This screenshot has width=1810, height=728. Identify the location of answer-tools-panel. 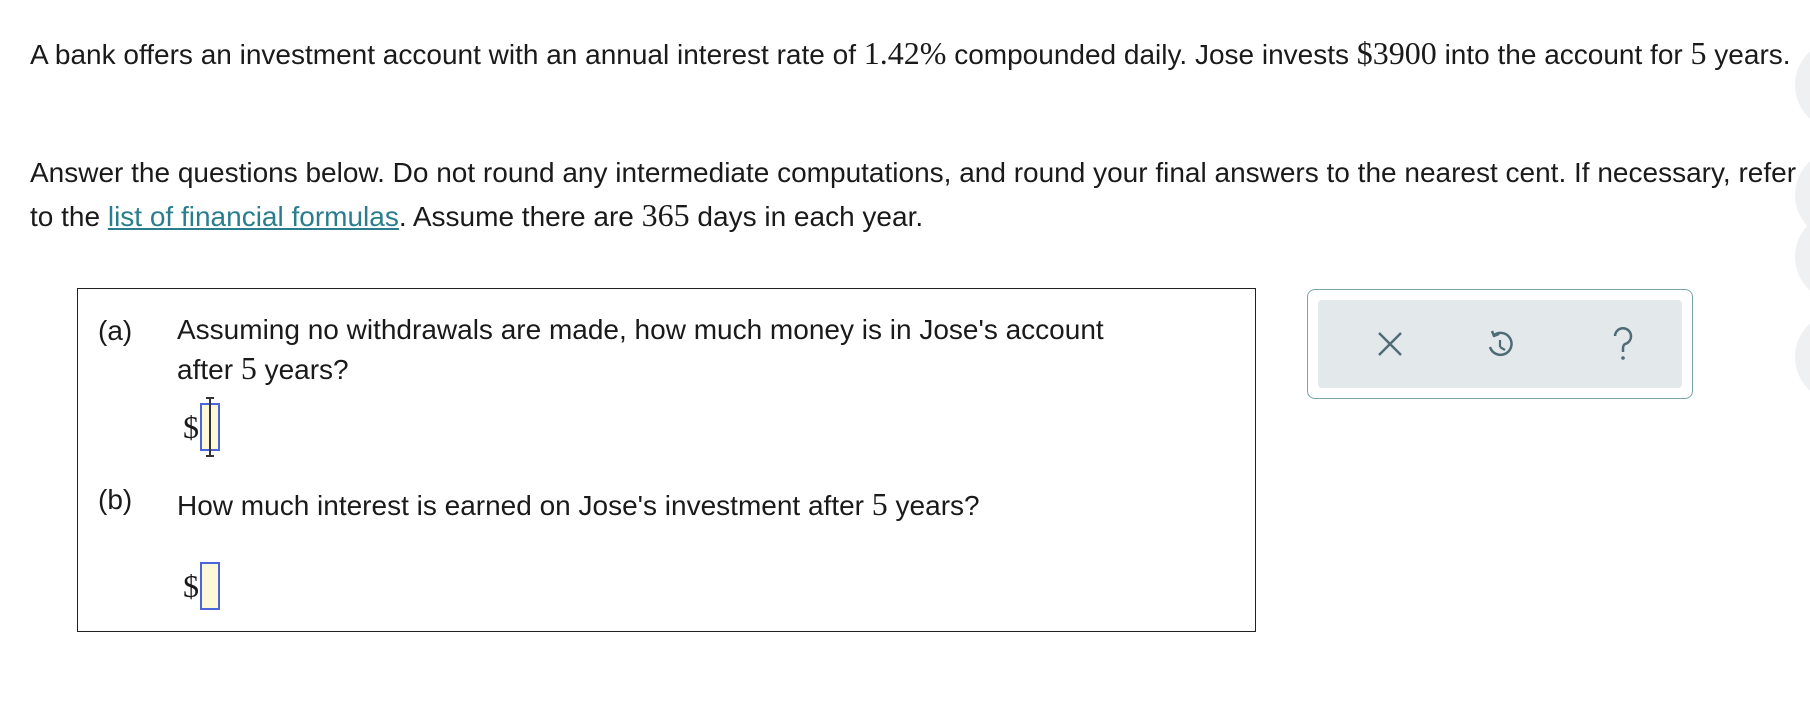
(1500, 344).